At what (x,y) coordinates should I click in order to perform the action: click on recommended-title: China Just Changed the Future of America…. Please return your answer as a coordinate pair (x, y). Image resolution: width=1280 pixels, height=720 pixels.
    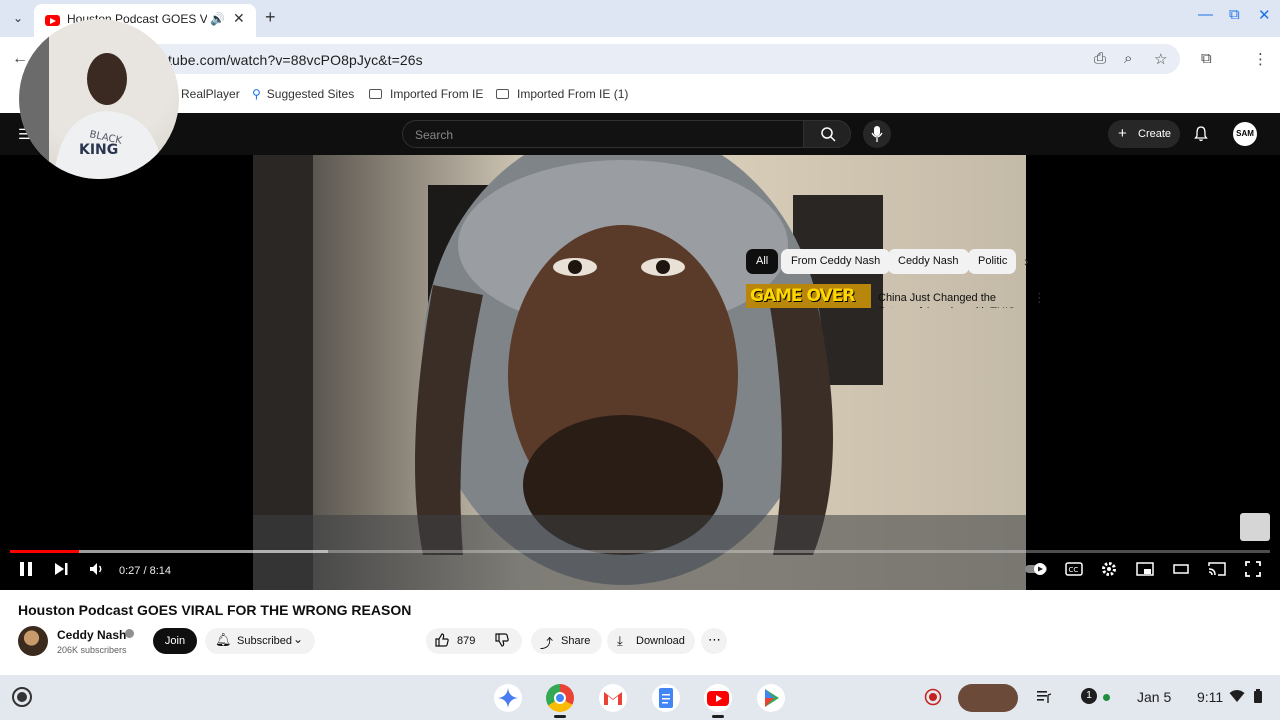
    Looking at the image, I should click on (953, 299).